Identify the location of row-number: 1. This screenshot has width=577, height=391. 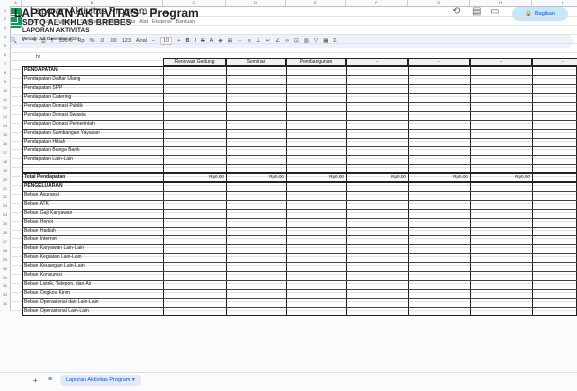
(5, 11).